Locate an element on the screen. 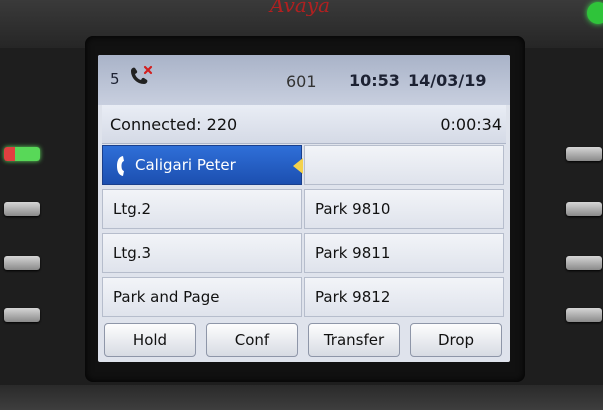 The width and height of the screenshot is (603, 410). own-extension: 601 is located at coordinates (301, 81).